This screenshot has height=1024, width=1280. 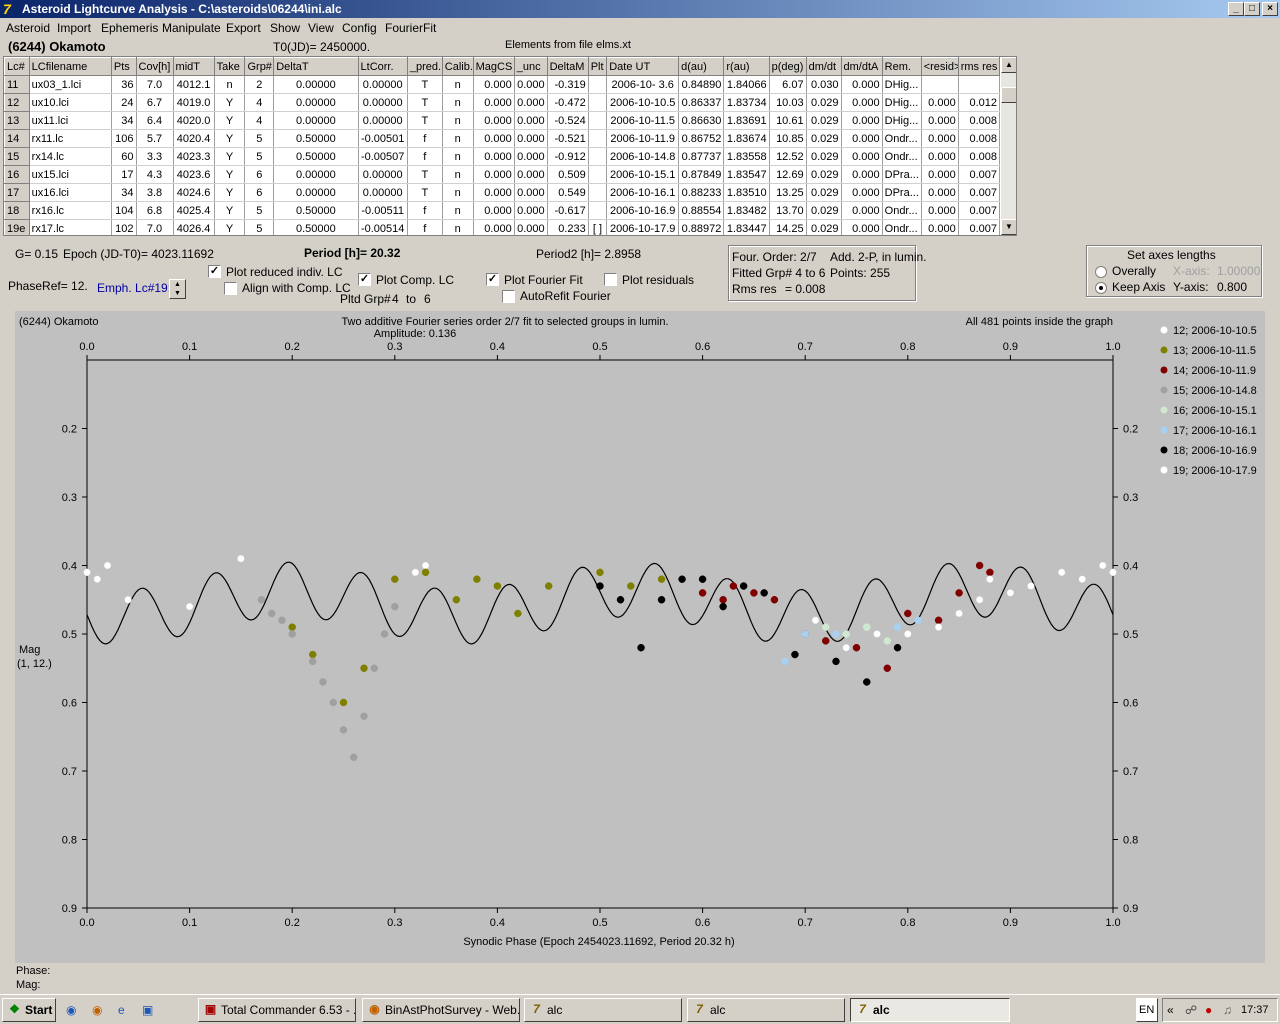 What do you see at coordinates (70, 66) in the screenshot?
I see `column-header: LCfilename` at bounding box center [70, 66].